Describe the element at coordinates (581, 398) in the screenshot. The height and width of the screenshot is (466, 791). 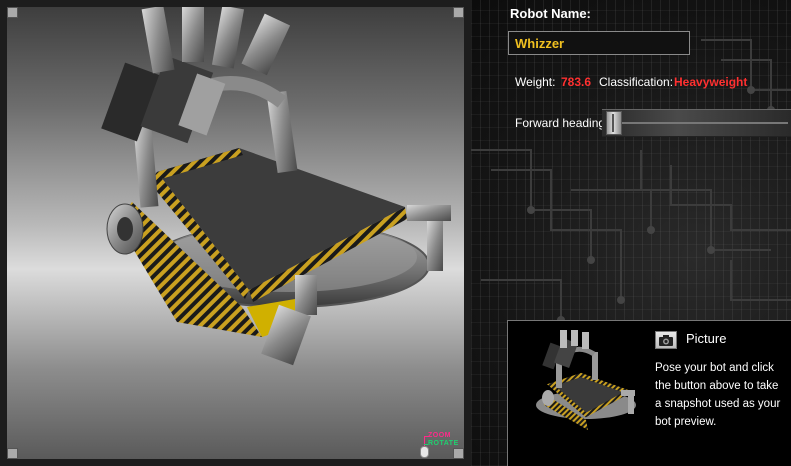
I see `robot-preview-image` at that location.